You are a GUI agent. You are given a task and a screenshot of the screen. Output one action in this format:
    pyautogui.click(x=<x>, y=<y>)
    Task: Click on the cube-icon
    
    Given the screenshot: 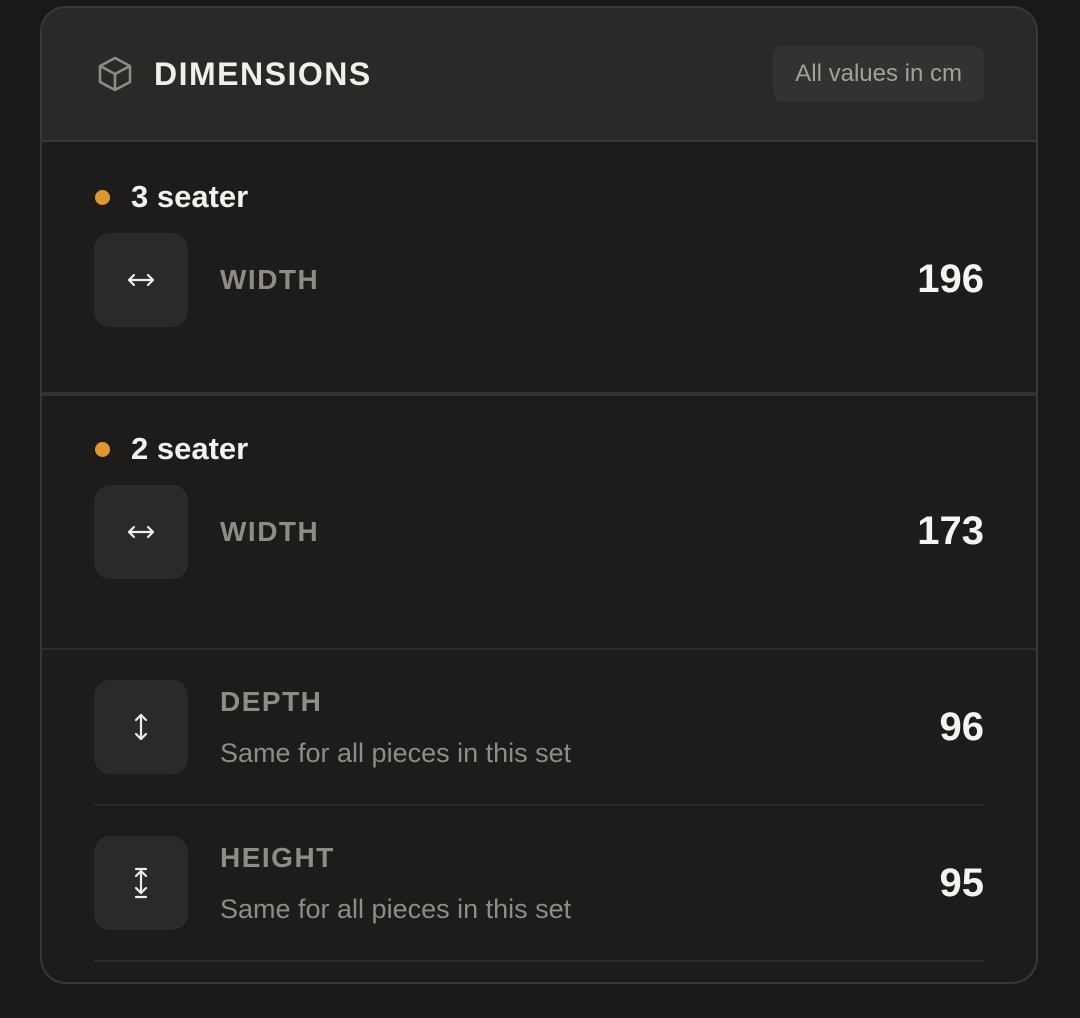 What is the action you would take?
    pyautogui.click(x=115, y=74)
    